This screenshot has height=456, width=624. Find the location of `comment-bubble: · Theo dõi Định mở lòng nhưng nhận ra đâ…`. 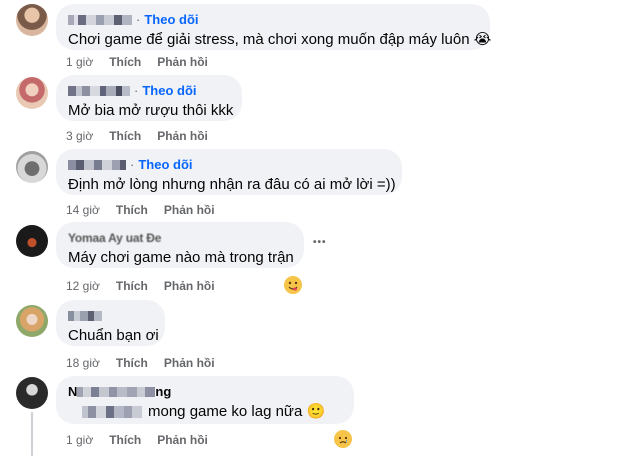

comment-bubble: · Theo dõi Định mở lòng nhưng nhận ra đâ… is located at coordinates (229, 172).